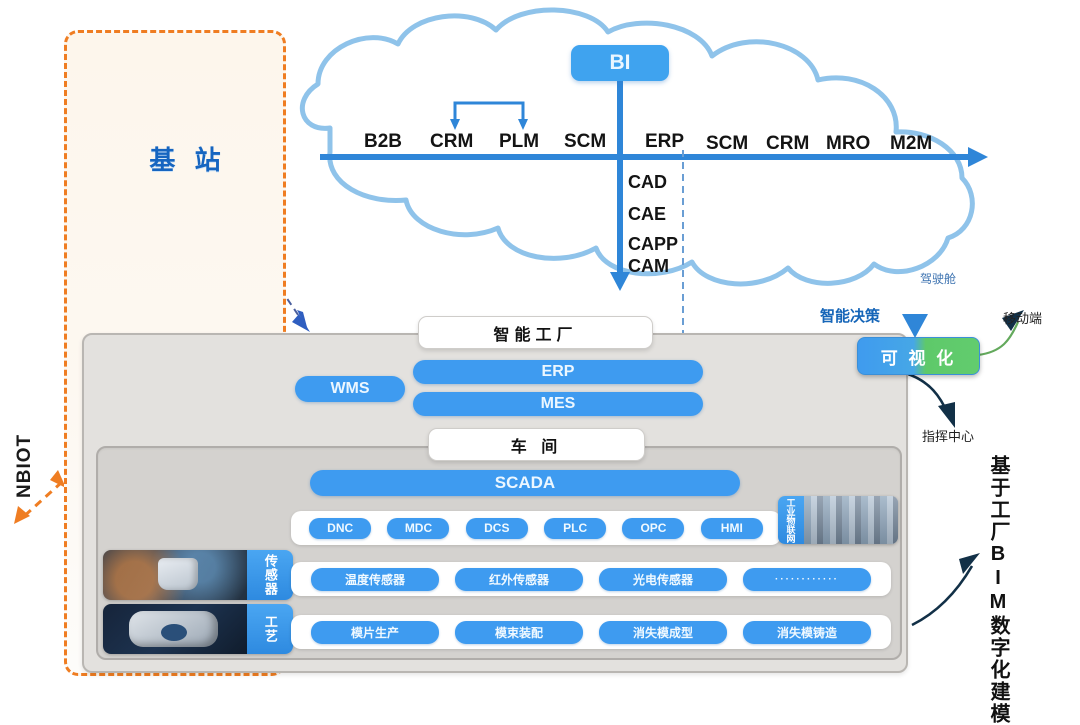 This screenshot has width=1080, height=725. Describe the element at coordinates (188, 160) in the screenshot. I see `base-station-label: 基 站` at that location.